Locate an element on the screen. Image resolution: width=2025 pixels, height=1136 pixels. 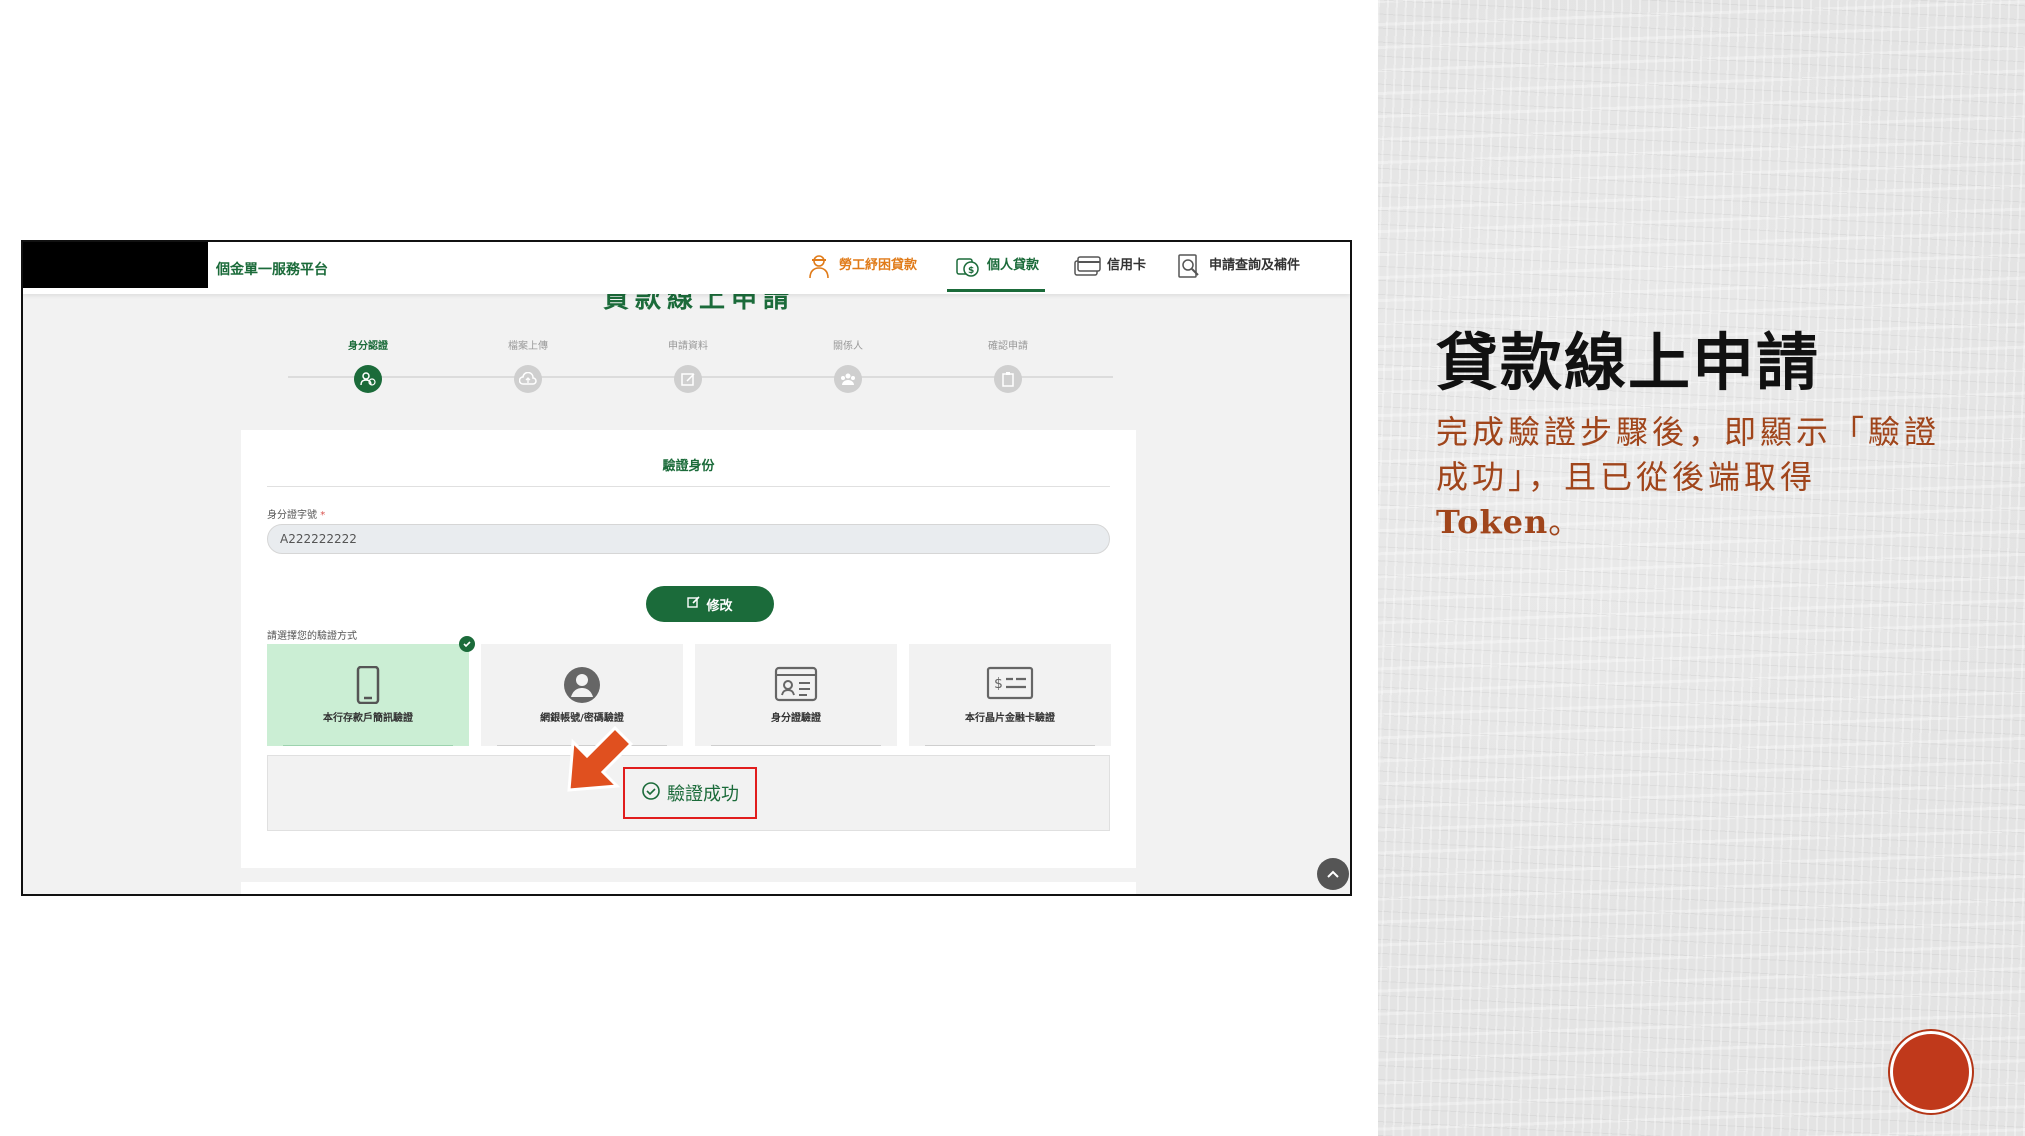
slide-body-token: Token is located at coordinates (1492, 522).